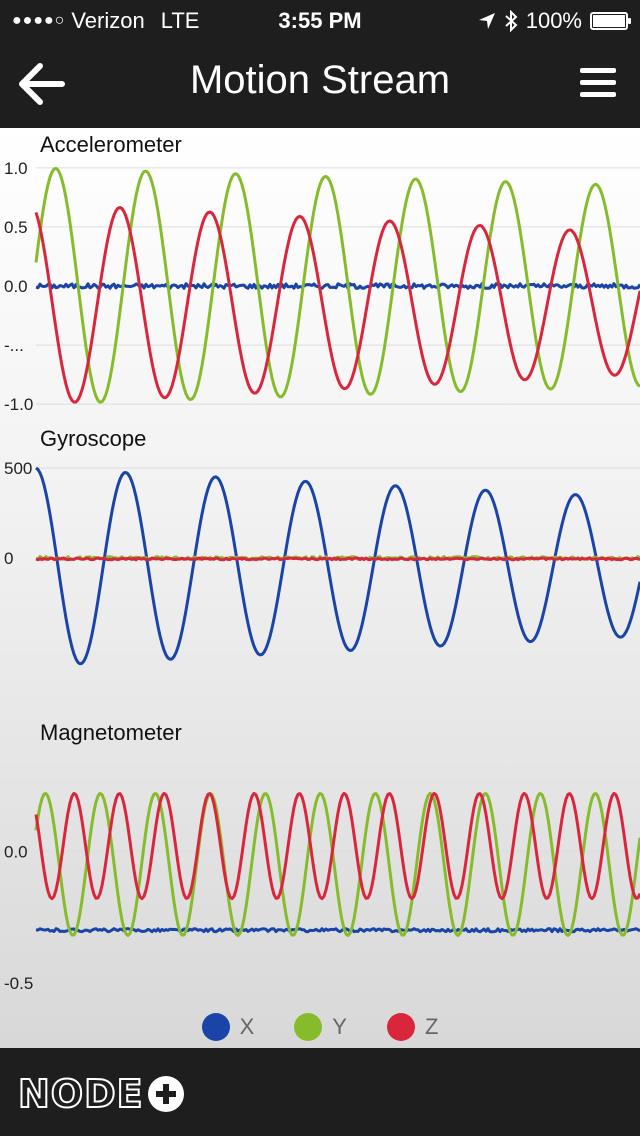  What do you see at coordinates (320, 80) in the screenshot?
I see `page-title: Motion Stream` at bounding box center [320, 80].